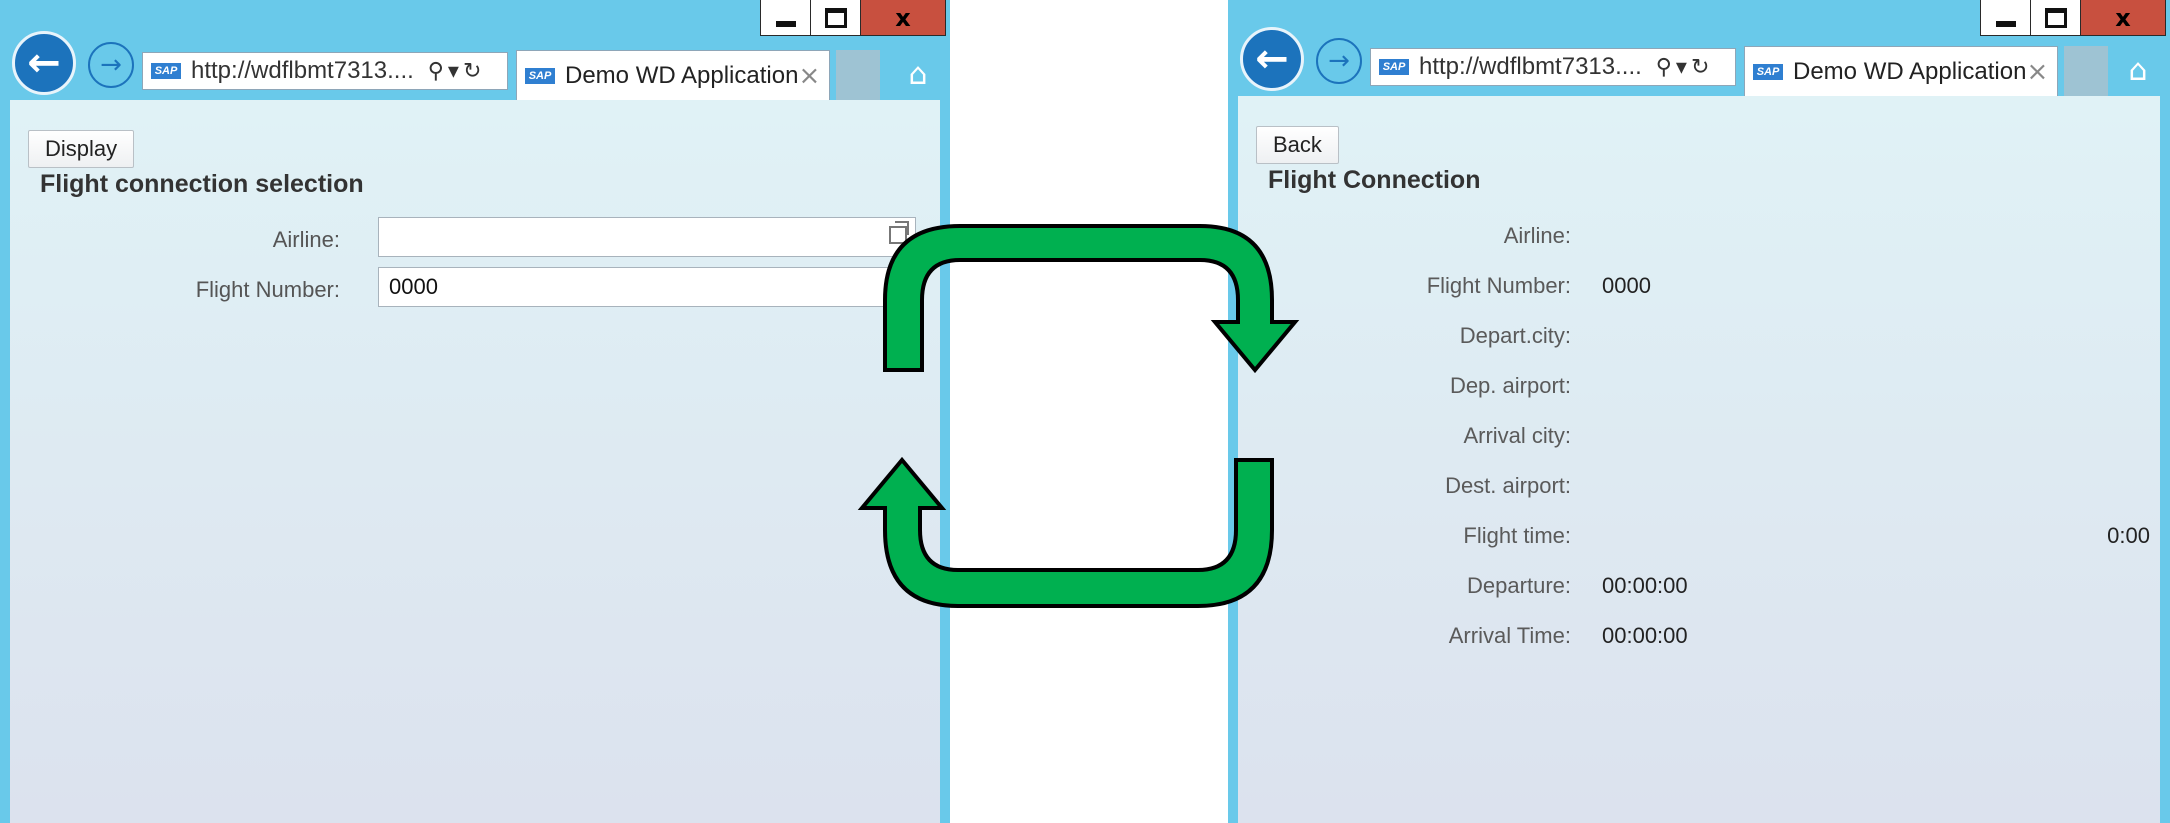 The width and height of the screenshot is (2170, 823). I want to click on flight-number-input: 0000, so click(647, 287).